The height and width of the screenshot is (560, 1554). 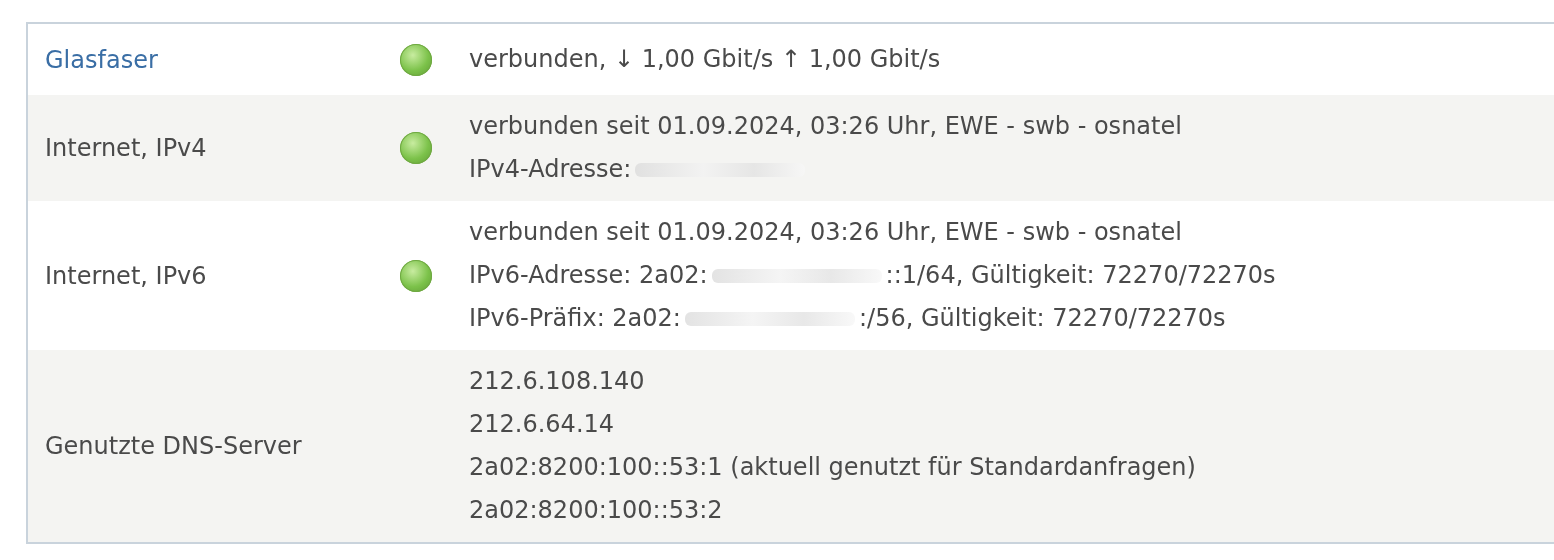 What do you see at coordinates (705, 59) in the screenshot?
I see `detail-text: verbunden, ↓ 1,00 Gbit/s ↑ 1,00 Gbit/s` at bounding box center [705, 59].